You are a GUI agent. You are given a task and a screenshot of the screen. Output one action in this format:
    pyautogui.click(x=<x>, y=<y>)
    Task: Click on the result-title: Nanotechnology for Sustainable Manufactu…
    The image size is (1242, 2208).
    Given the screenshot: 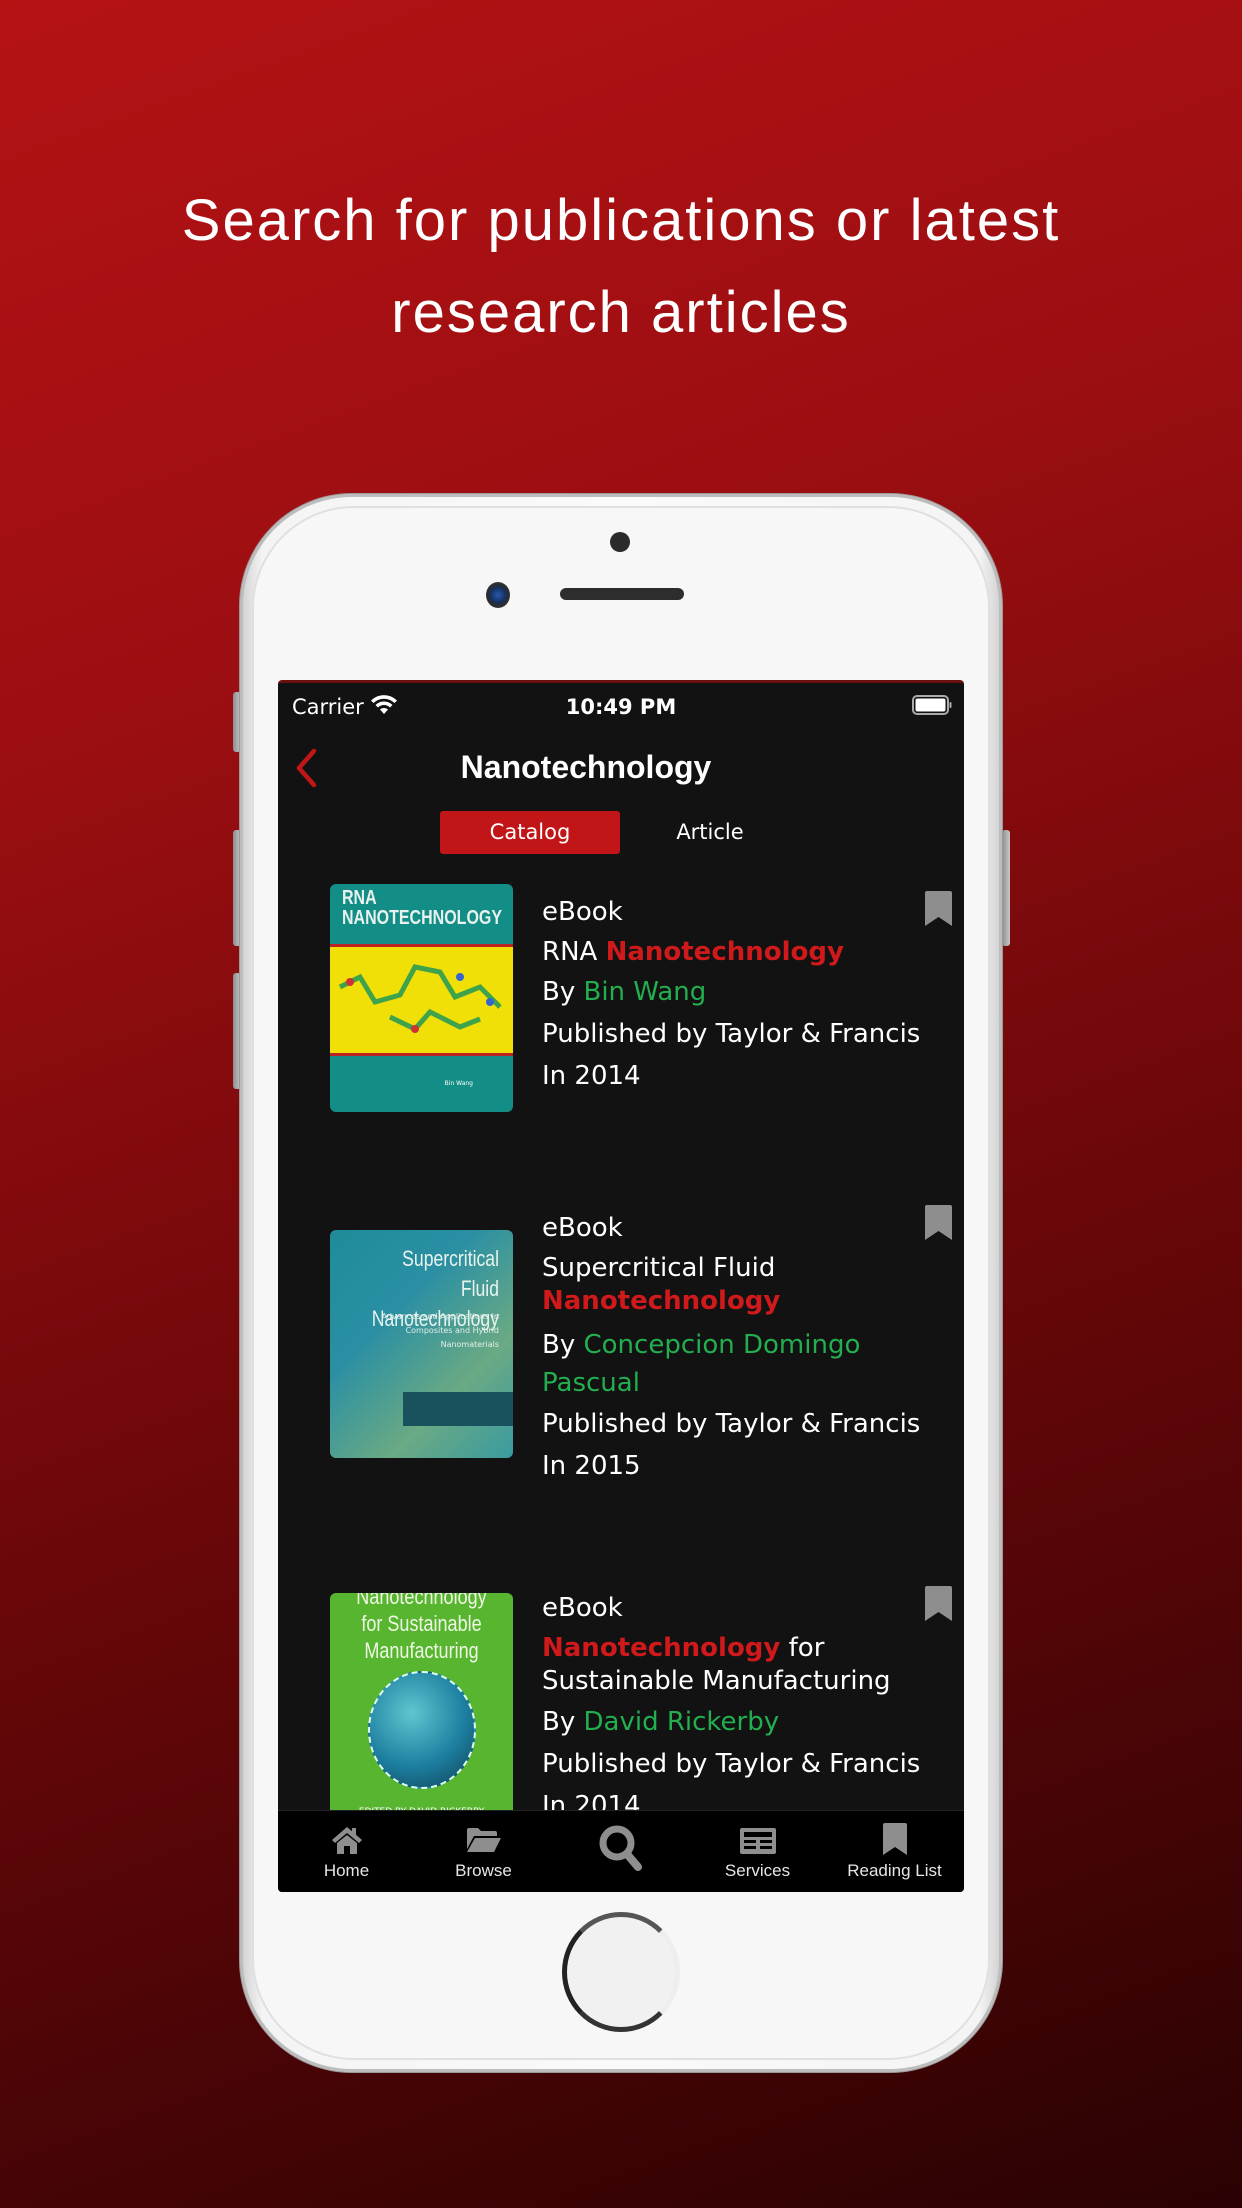 What is the action you would take?
    pyautogui.click(x=727, y=1665)
    